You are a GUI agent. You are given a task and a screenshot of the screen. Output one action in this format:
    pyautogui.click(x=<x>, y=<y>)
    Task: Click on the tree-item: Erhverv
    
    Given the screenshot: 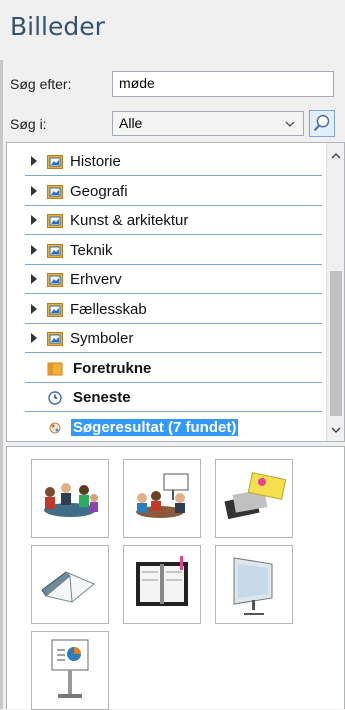 What is the action you would take?
    pyautogui.click(x=173, y=279)
    